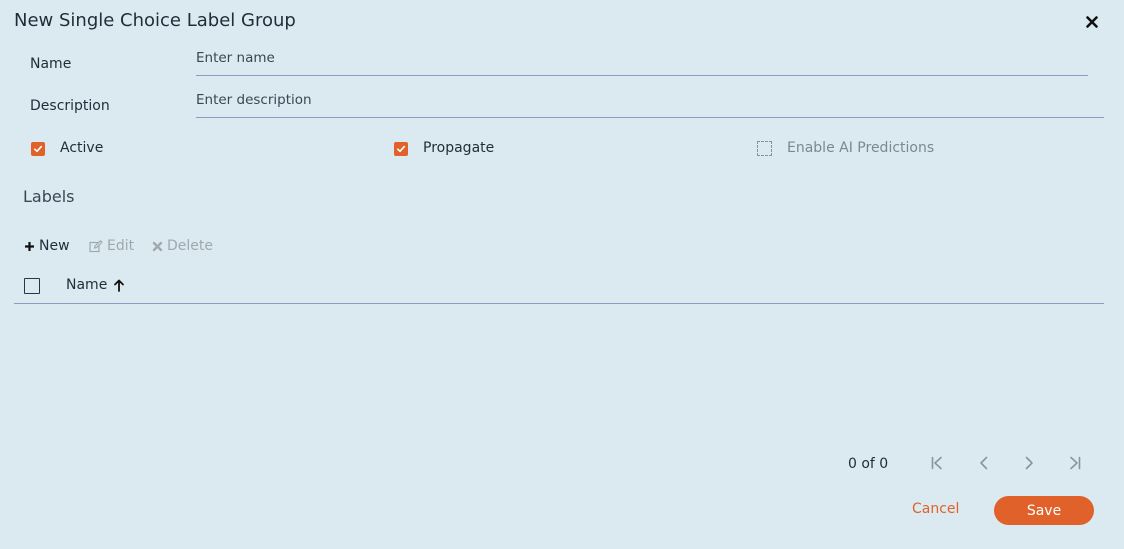  I want to click on select-all-checkbox, so click(32, 286).